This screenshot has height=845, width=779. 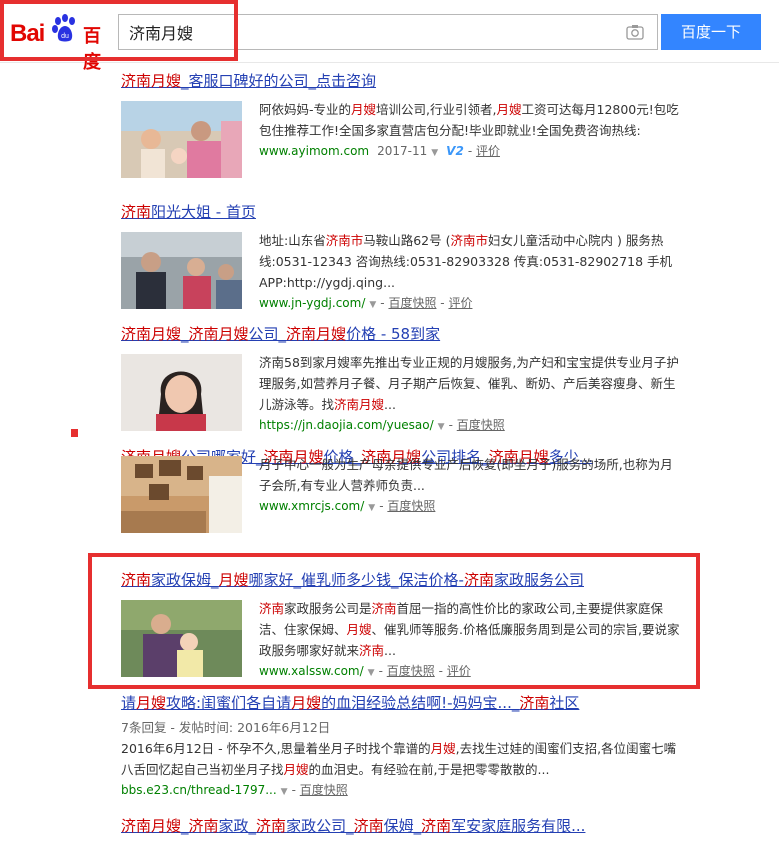 What do you see at coordinates (226, 727) in the screenshot?
I see `result-subinfo: 7条回复 - 发帖时间: 2016年6月12日` at bounding box center [226, 727].